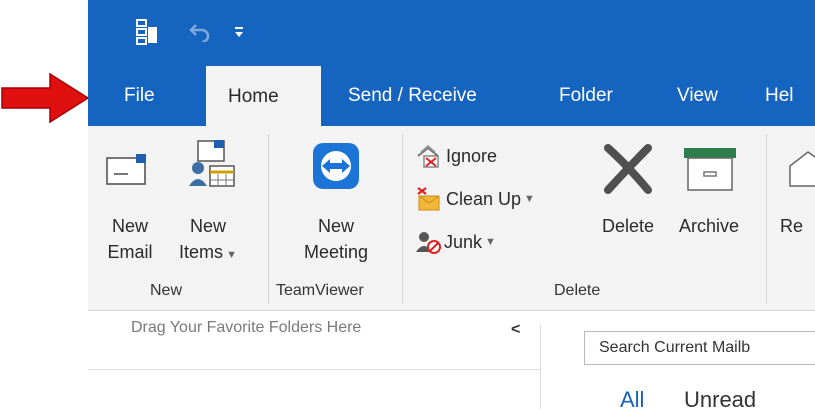 The height and width of the screenshot is (413, 815). Describe the element at coordinates (792, 226) in the screenshot. I see `respond-label: Re` at that location.